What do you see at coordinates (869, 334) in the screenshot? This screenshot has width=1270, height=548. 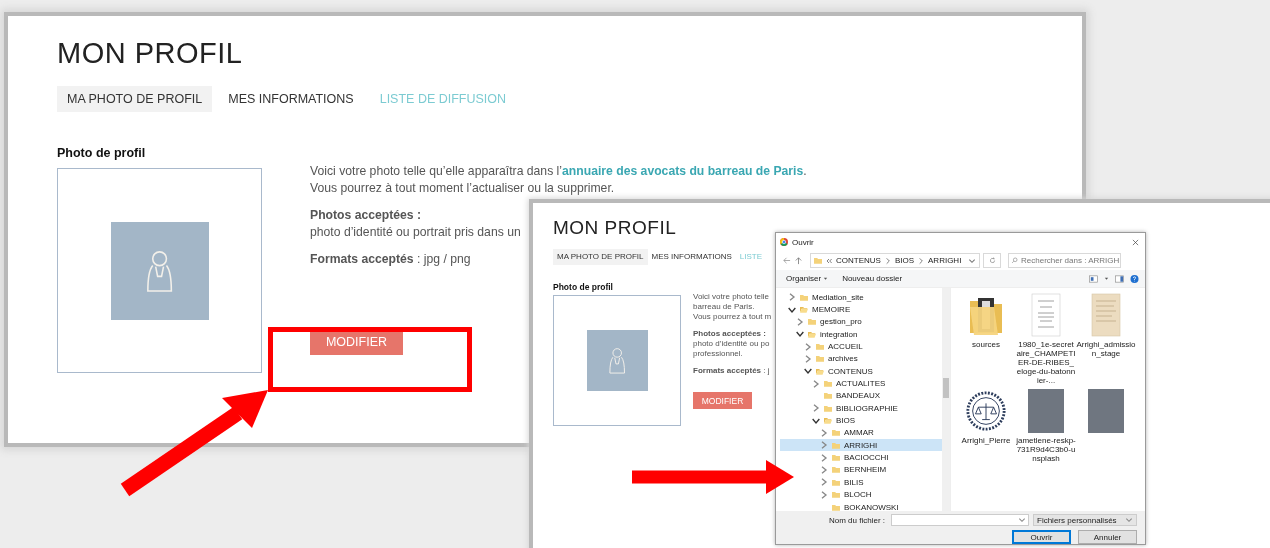 I see `folder-tree-item: integration` at bounding box center [869, 334].